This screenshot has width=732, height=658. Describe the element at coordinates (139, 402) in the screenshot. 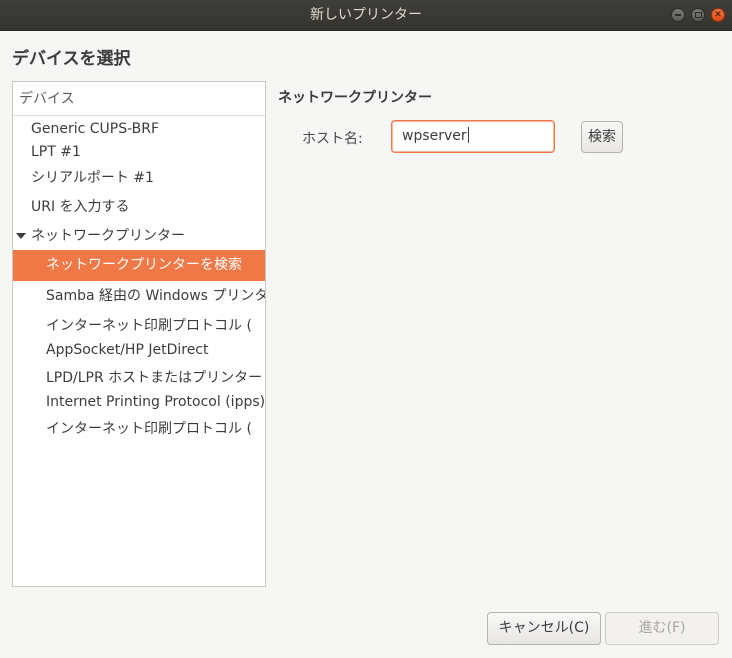

I see `device-item-ipps: Internet Printing Protocol (ipps)` at that location.